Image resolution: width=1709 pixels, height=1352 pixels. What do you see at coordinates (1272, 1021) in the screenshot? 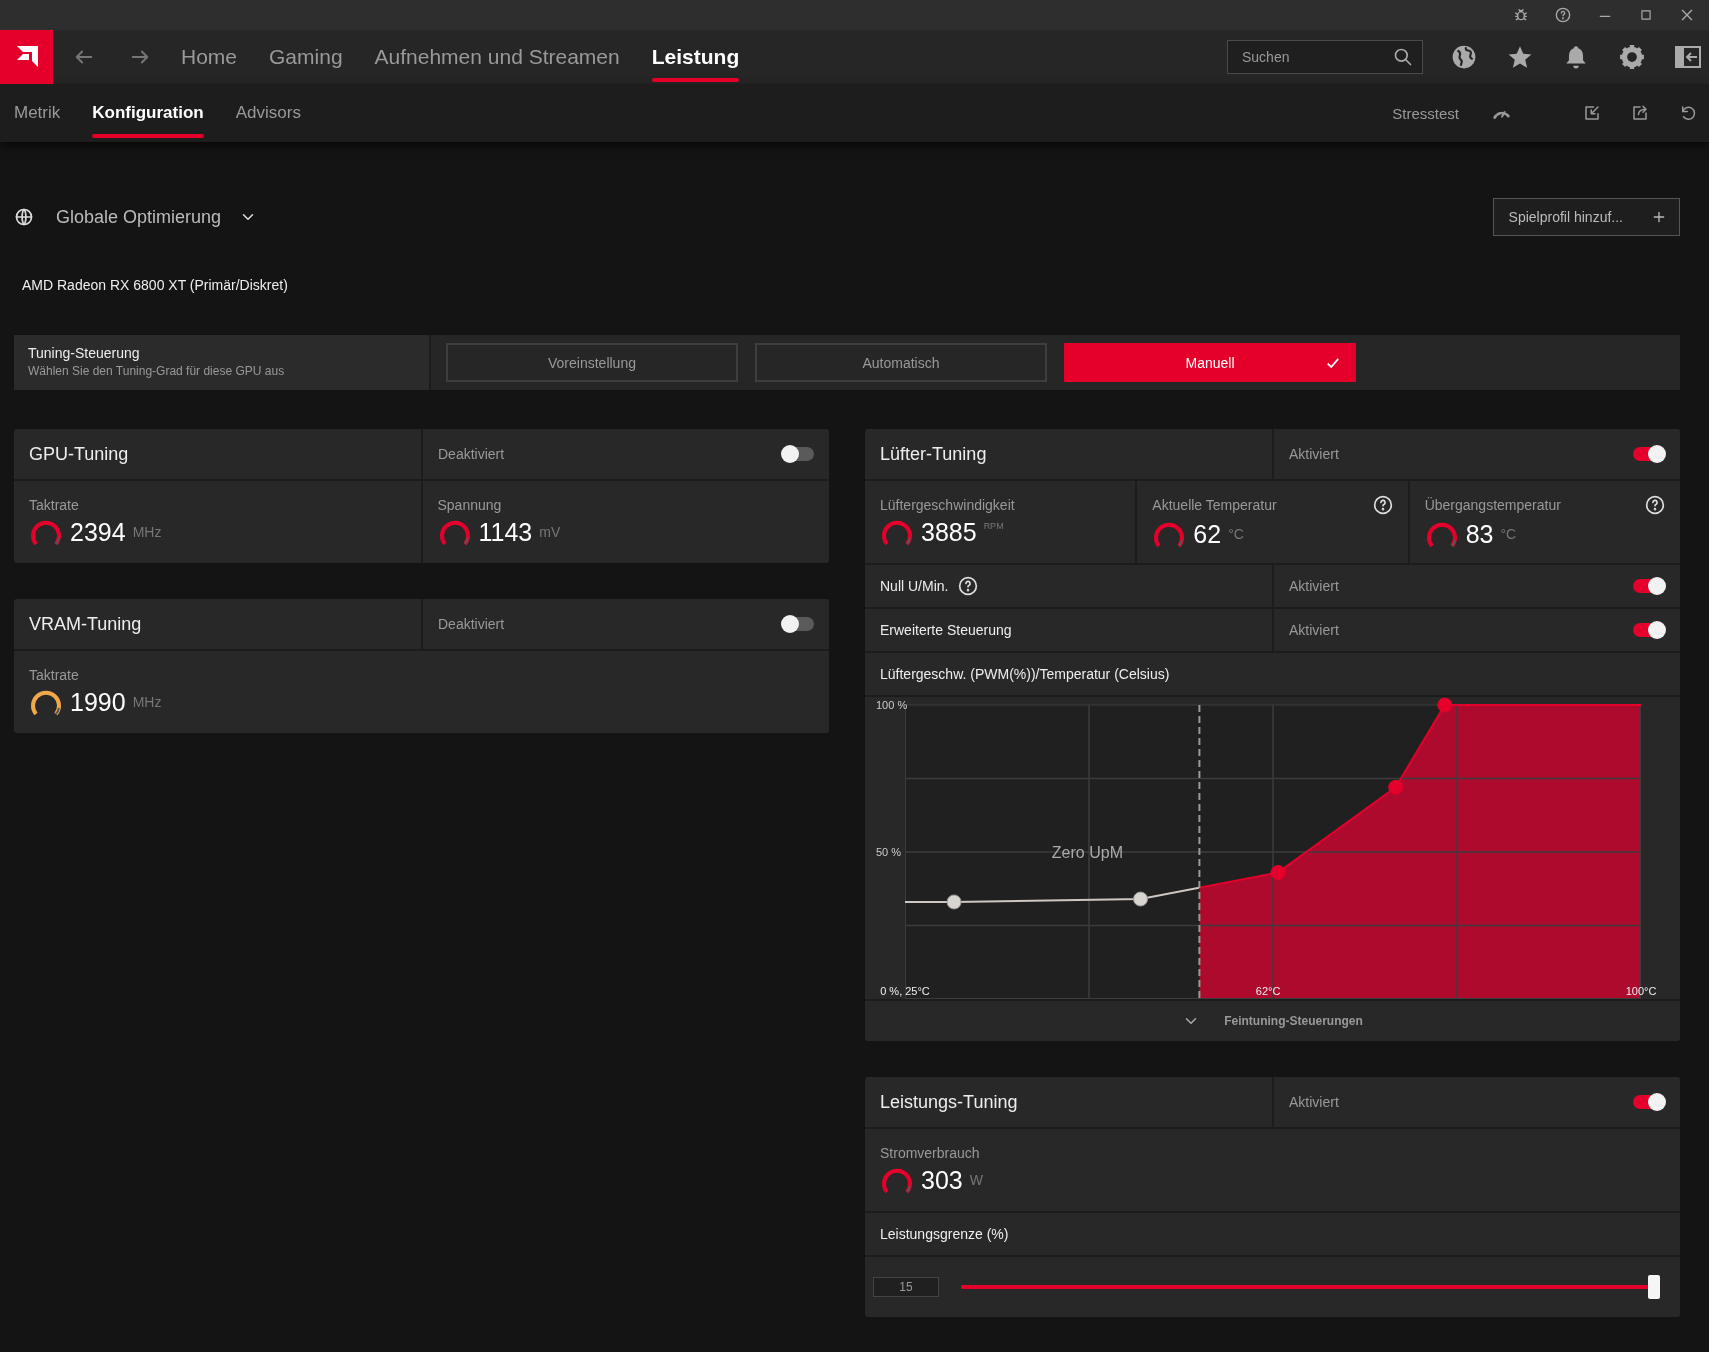
I see `fine-tuning-expander: Feintuning-Steuerungen` at bounding box center [1272, 1021].